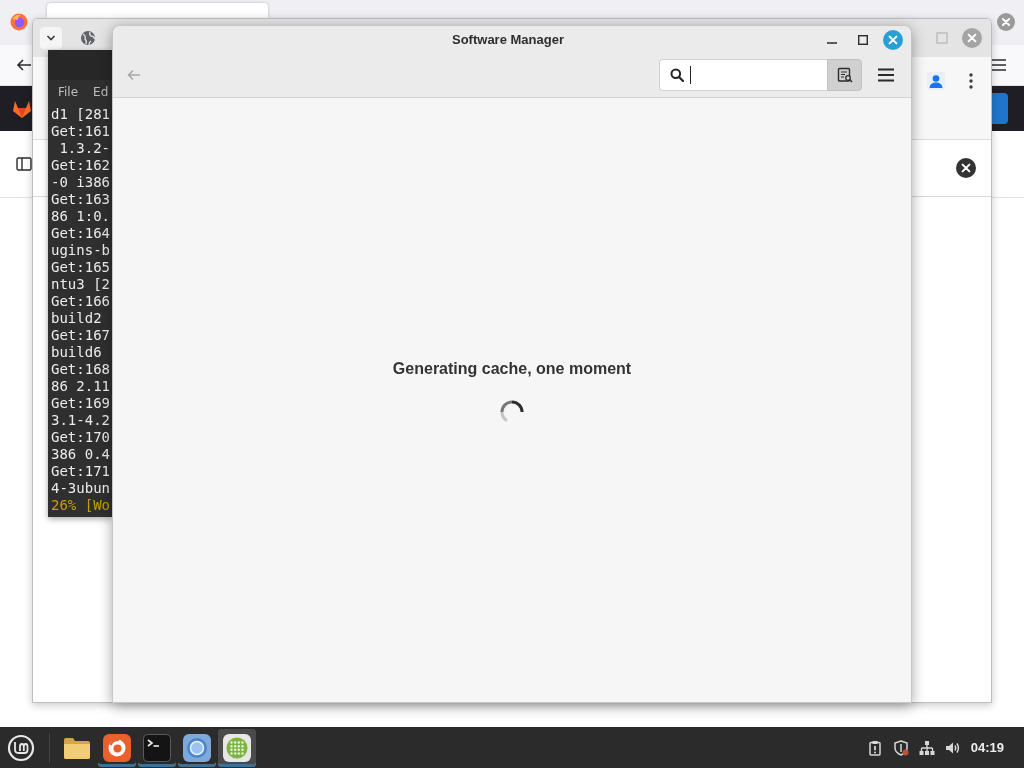 This screenshot has height=768, width=1024. Describe the element at coordinates (76, 318) in the screenshot. I see `terminal-line: build2` at that location.